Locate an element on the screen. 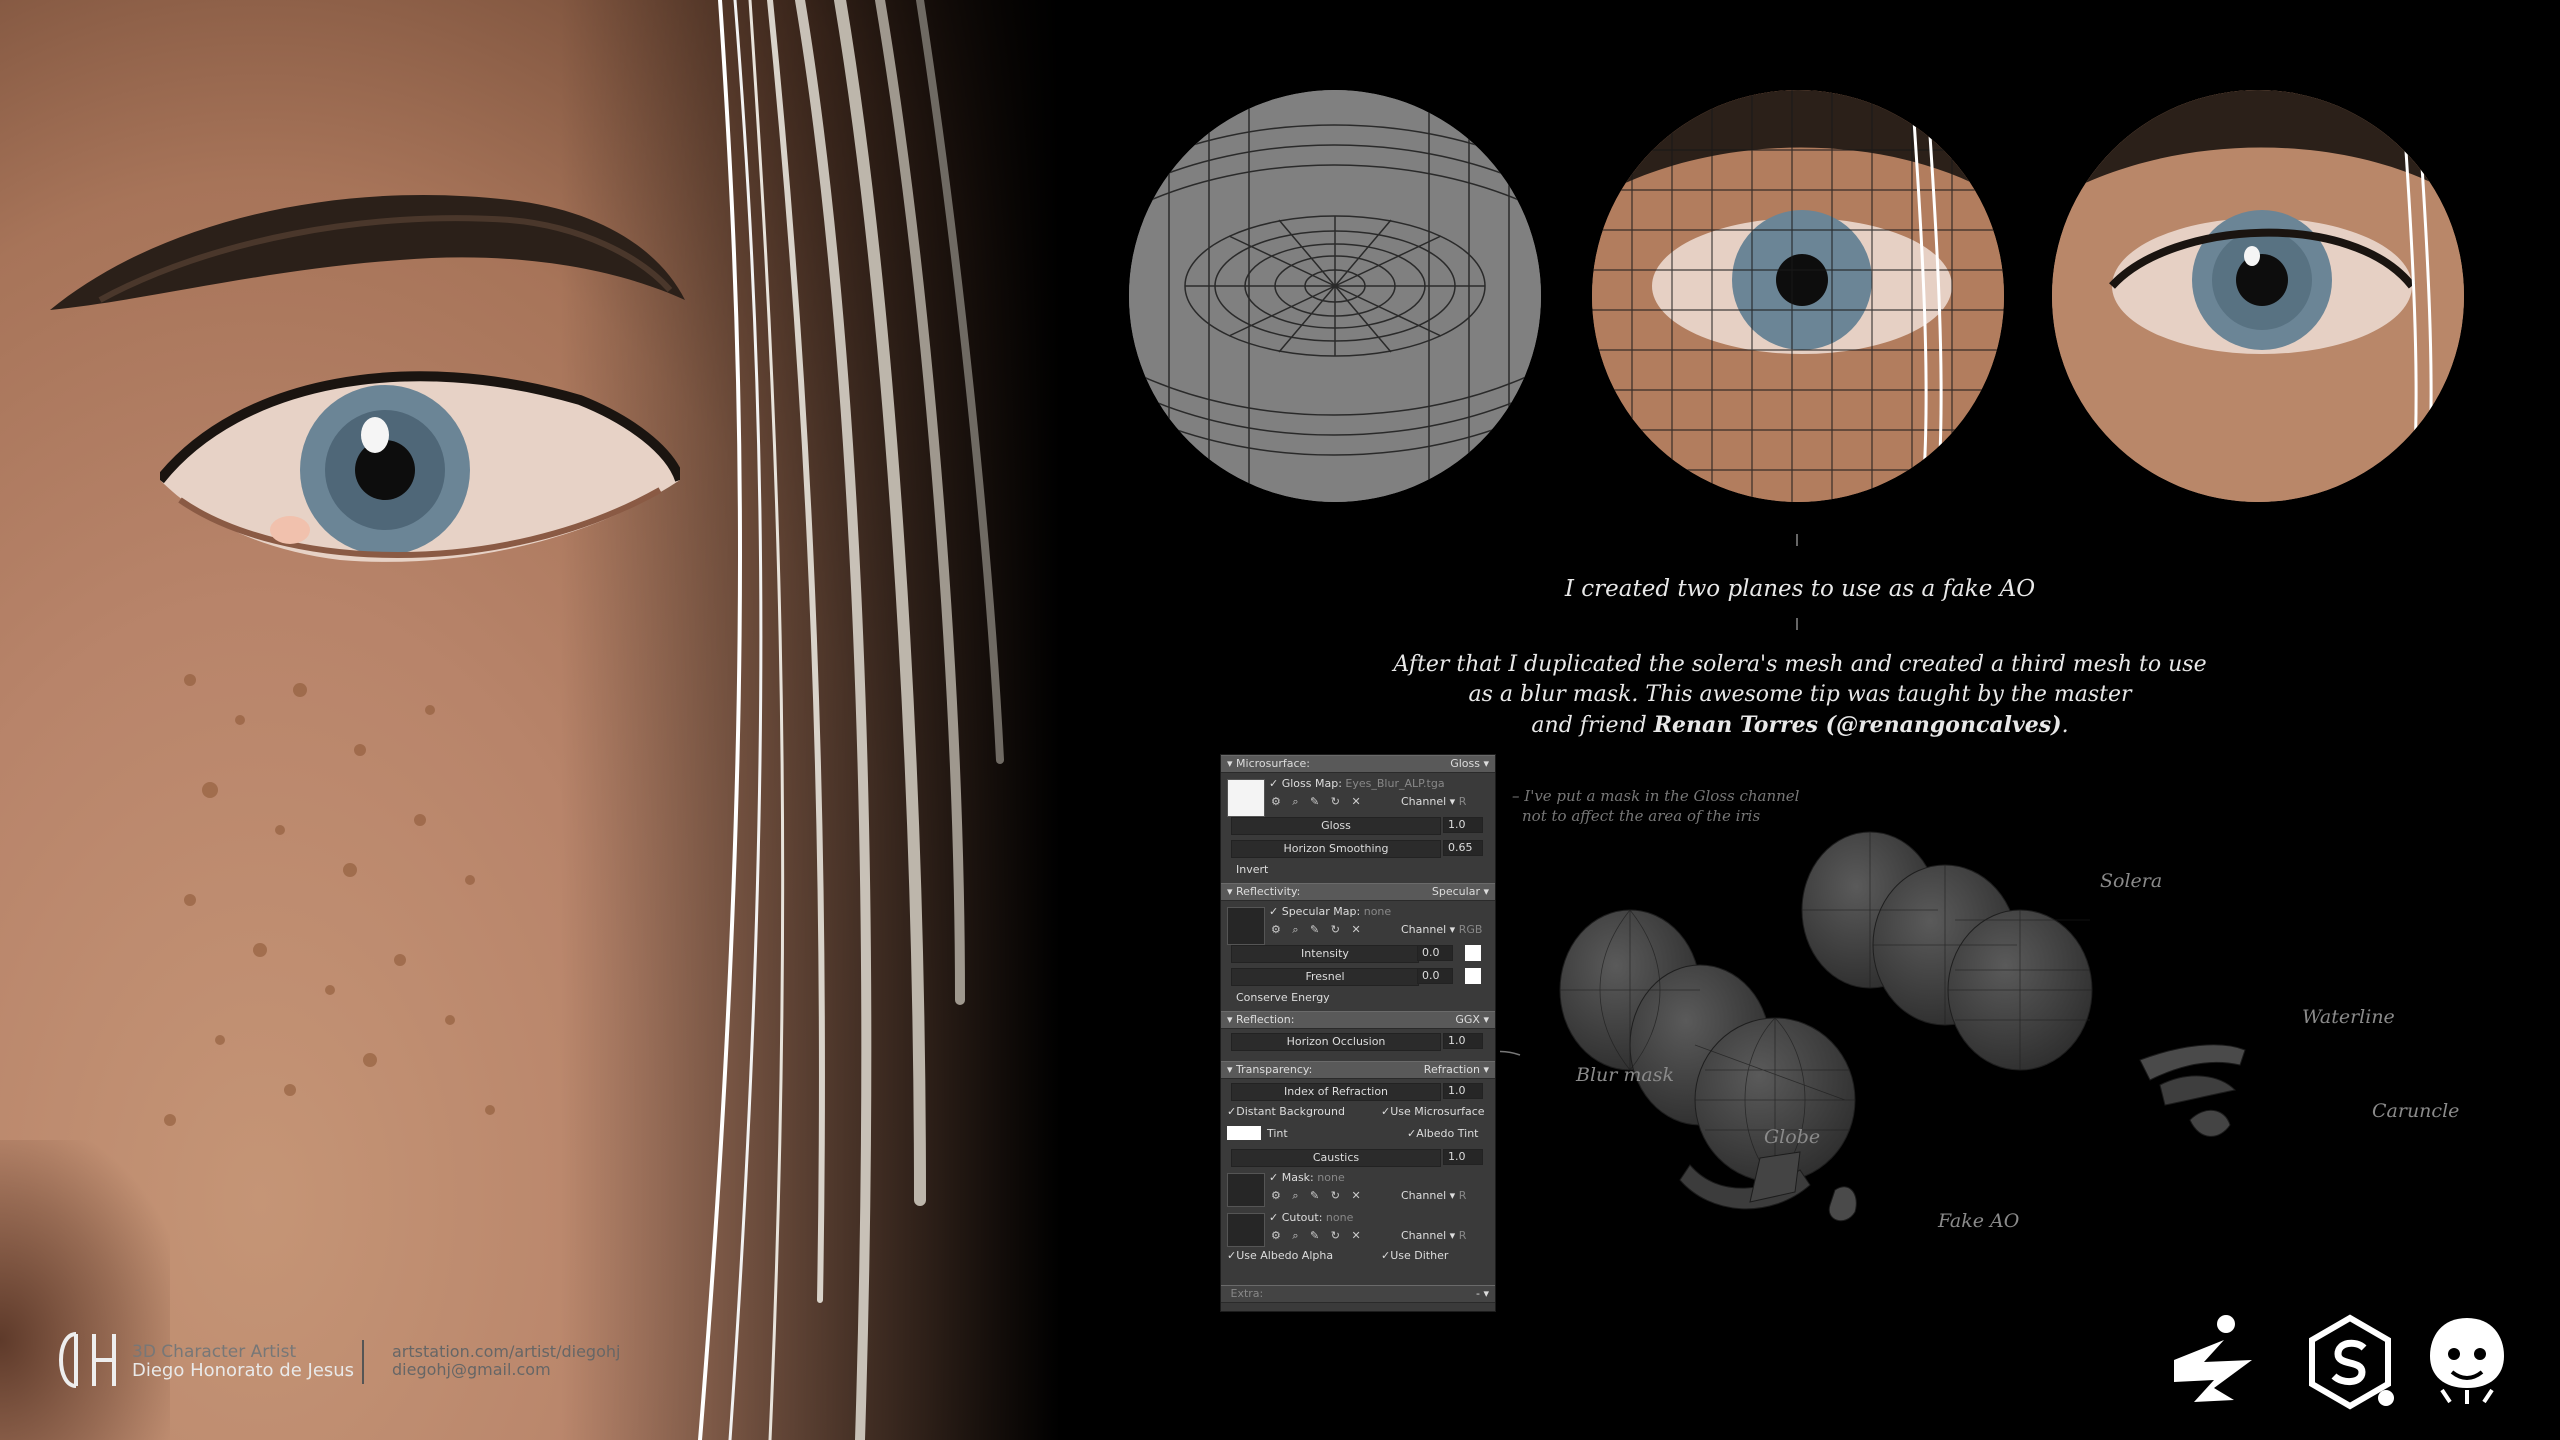 The image size is (2560, 1440). credit-role: 3D Character Artist is located at coordinates (214, 1352).